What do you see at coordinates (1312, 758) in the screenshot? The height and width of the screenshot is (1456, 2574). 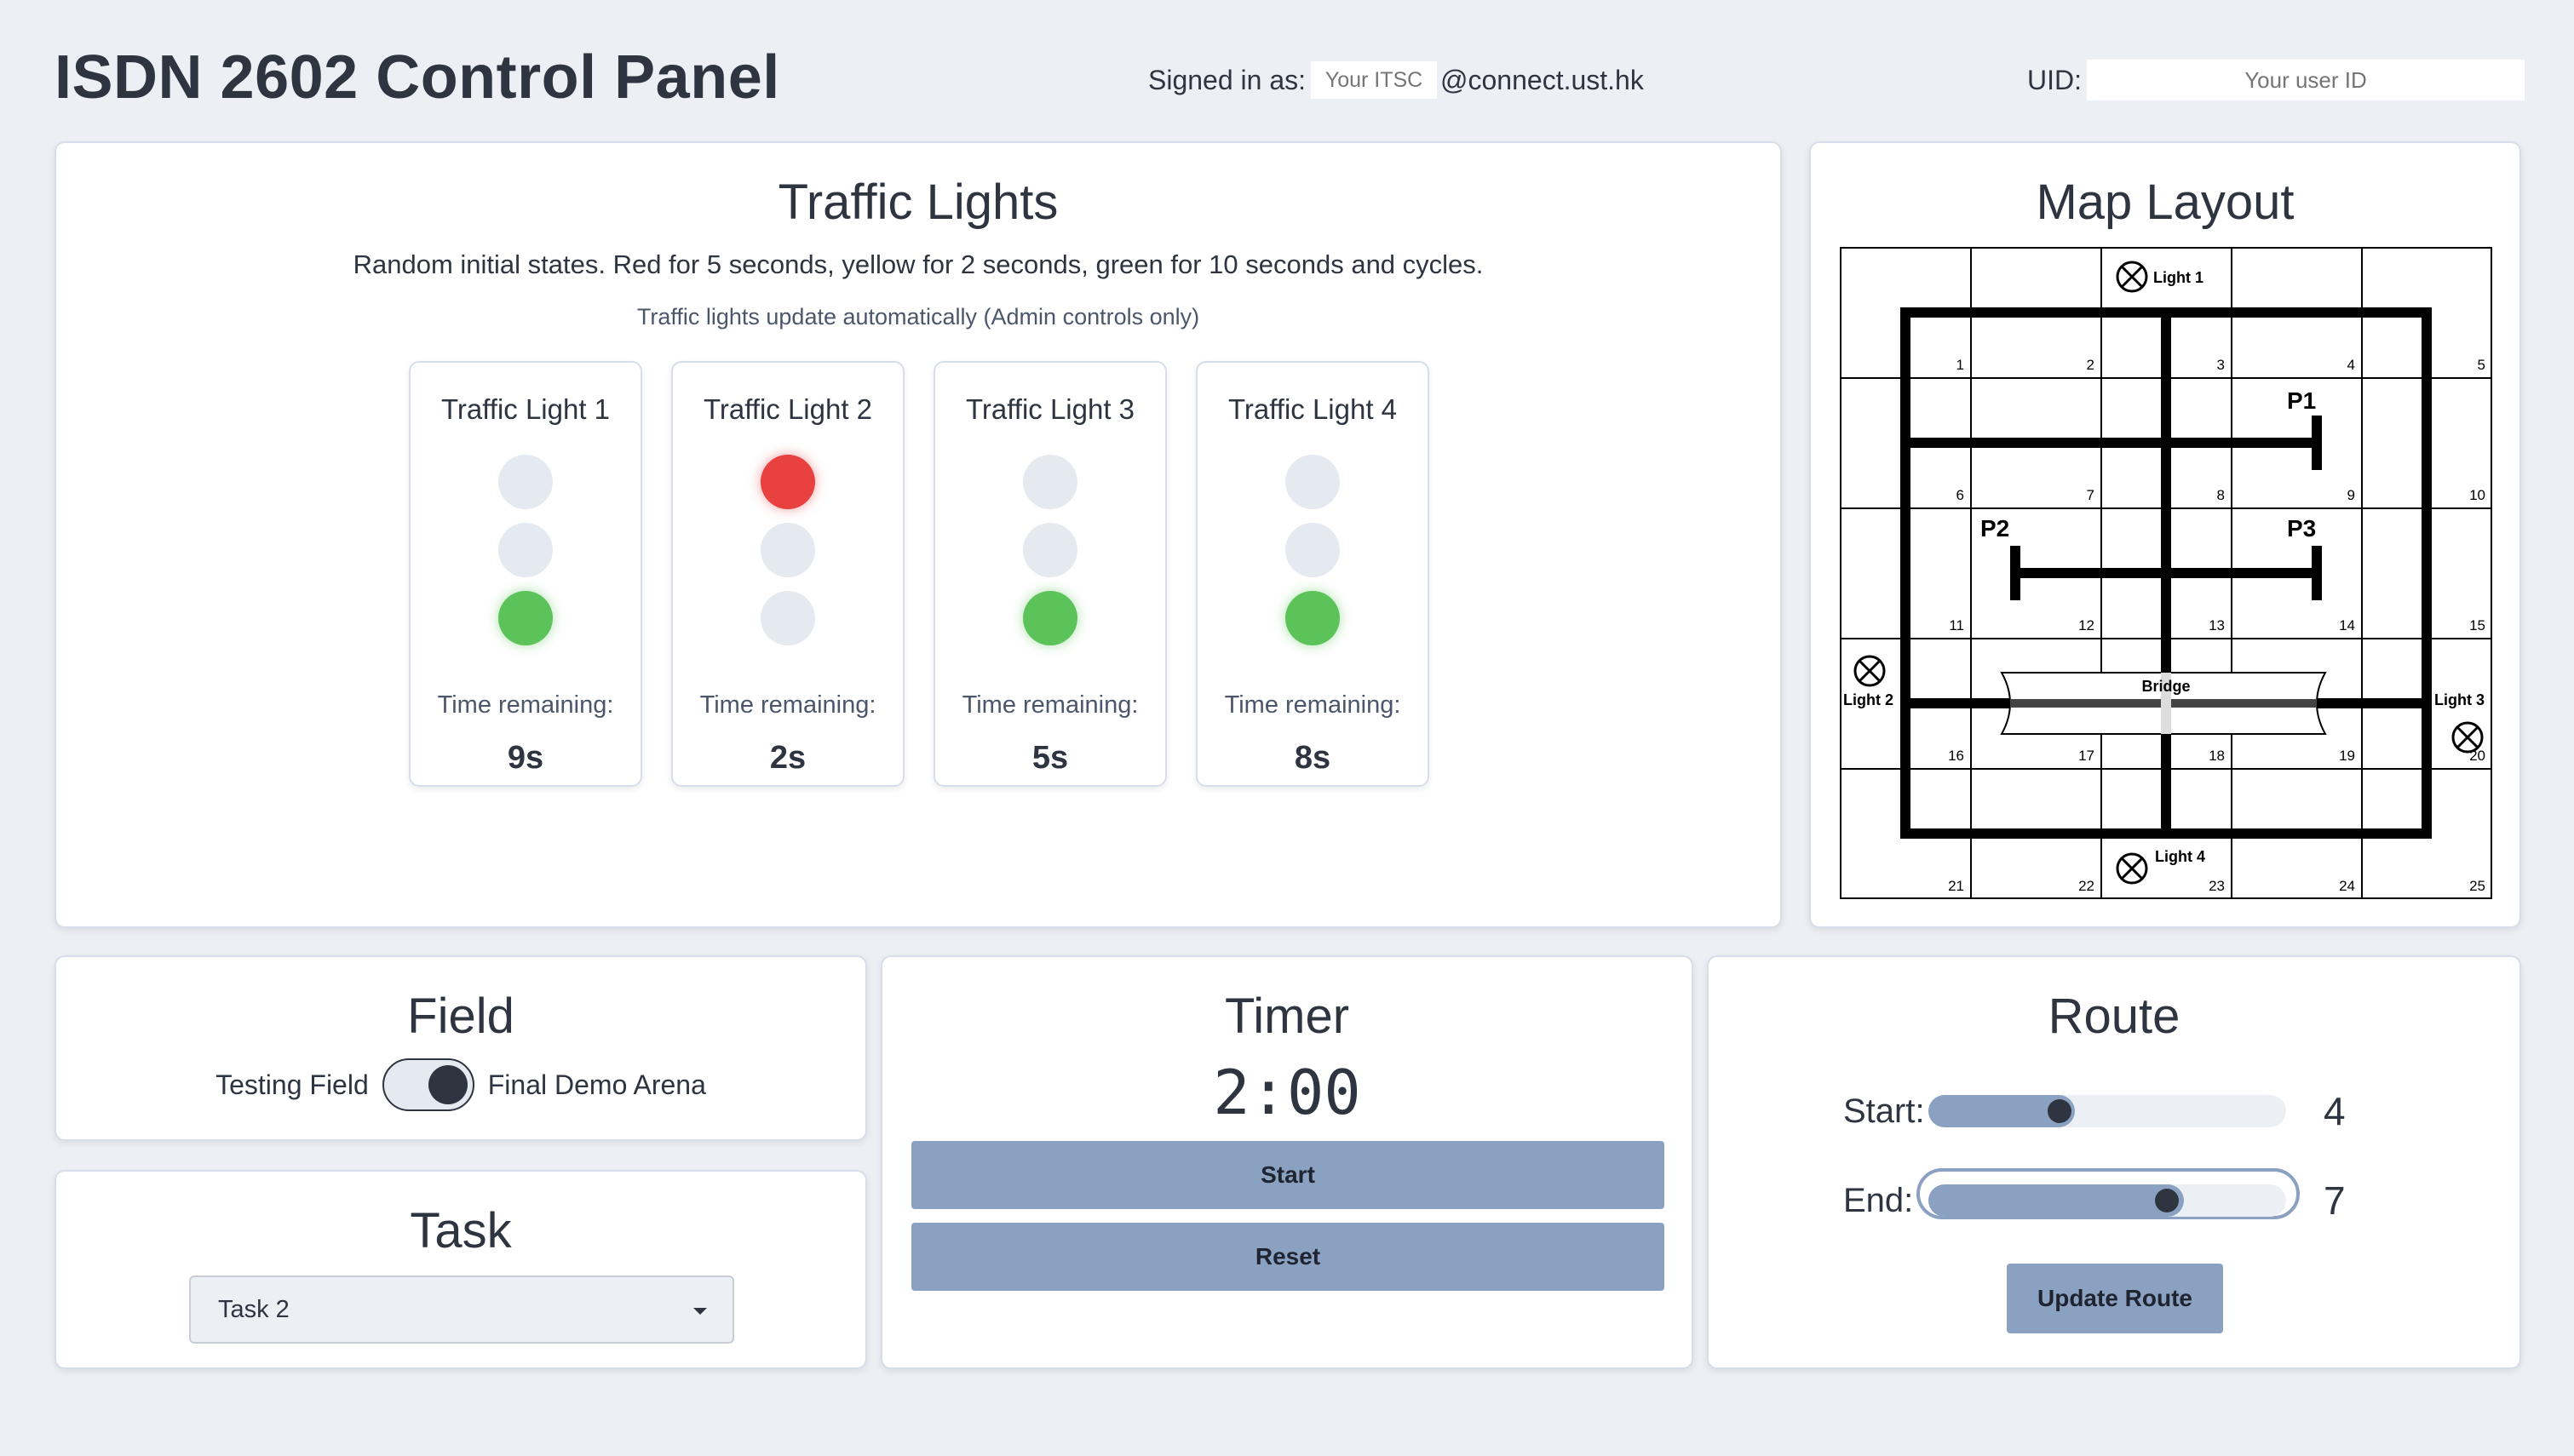 I see `time-remaining-value: 8s` at bounding box center [1312, 758].